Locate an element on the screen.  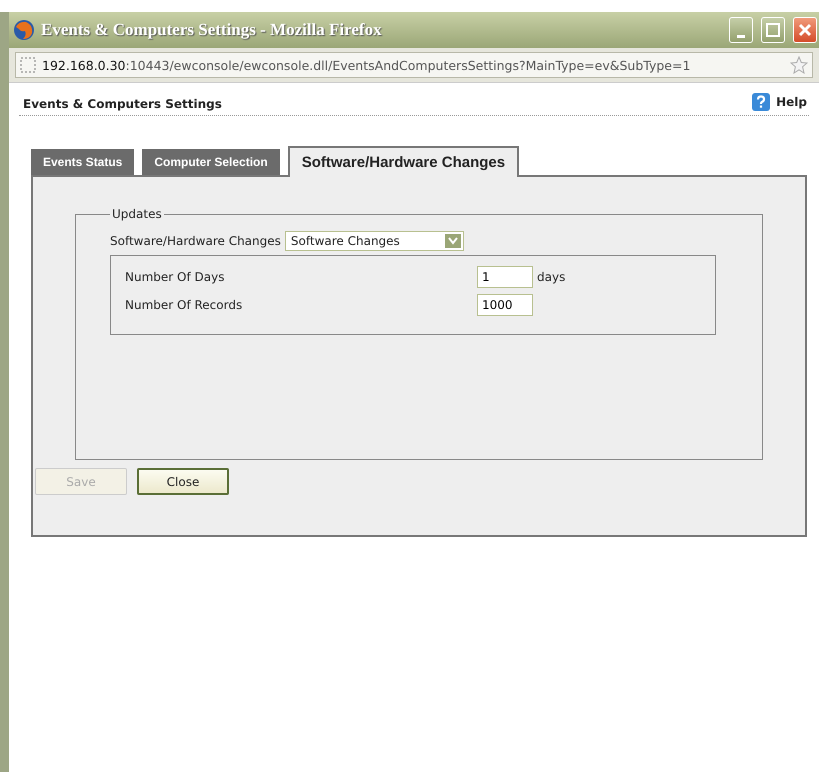
select-label: Software/Hardware Changes is located at coordinates (195, 241).